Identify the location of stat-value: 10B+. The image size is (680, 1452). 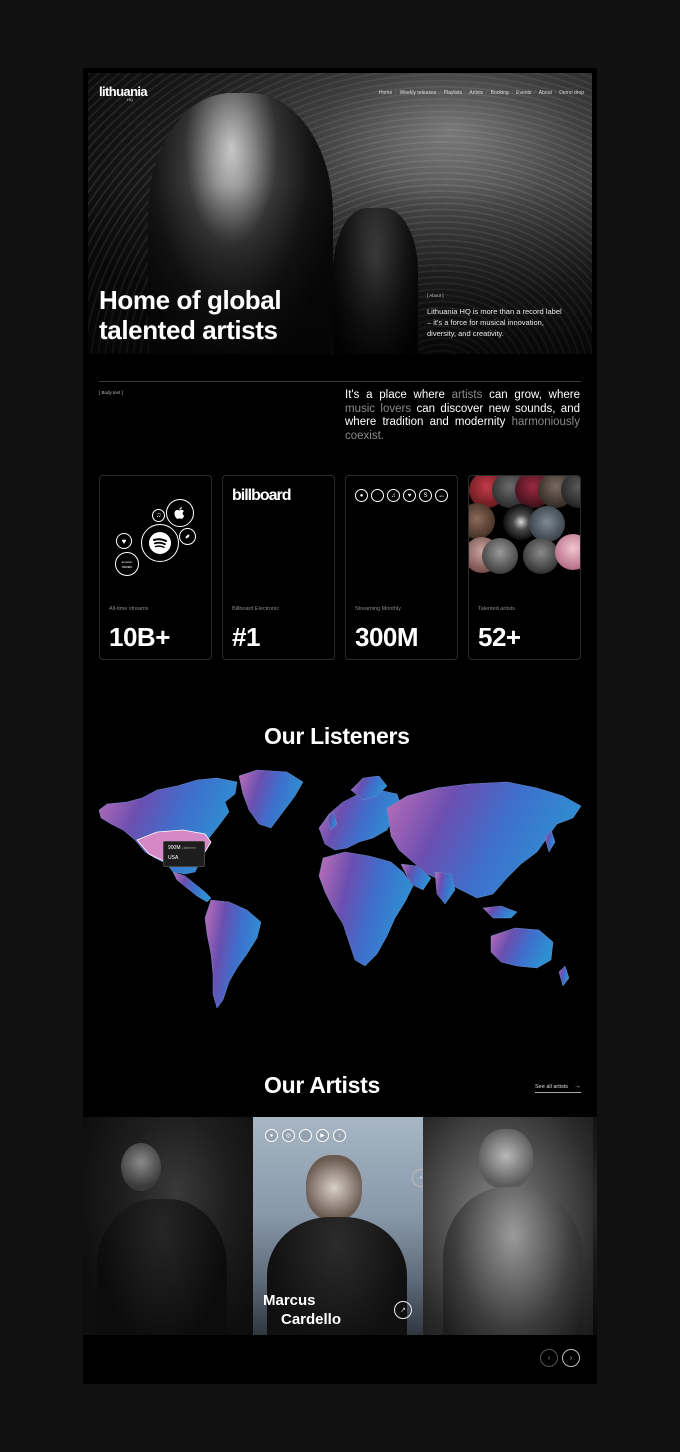
(139, 637).